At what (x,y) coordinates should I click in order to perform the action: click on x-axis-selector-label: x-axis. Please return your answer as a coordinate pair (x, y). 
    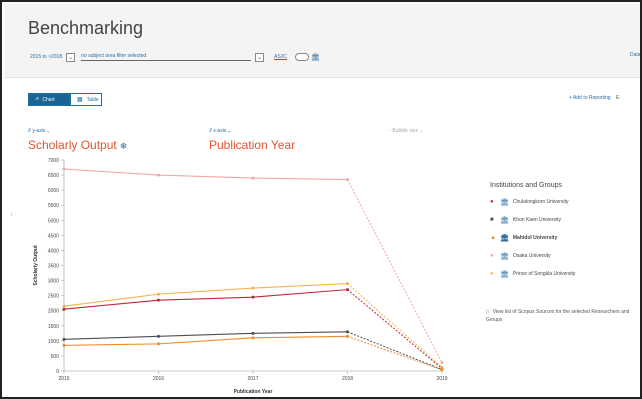
    Looking at the image, I should click on (220, 131).